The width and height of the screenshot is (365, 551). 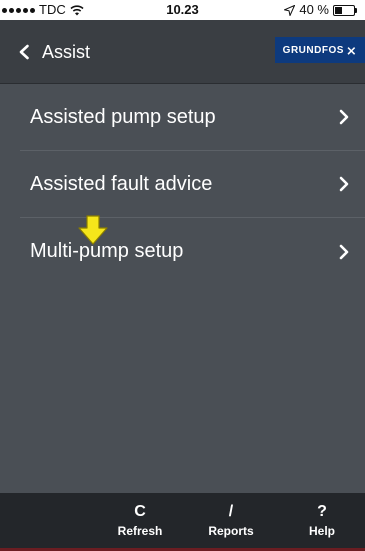 What do you see at coordinates (140, 531) in the screenshot?
I see `refresh-label: Refresh` at bounding box center [140, 531].